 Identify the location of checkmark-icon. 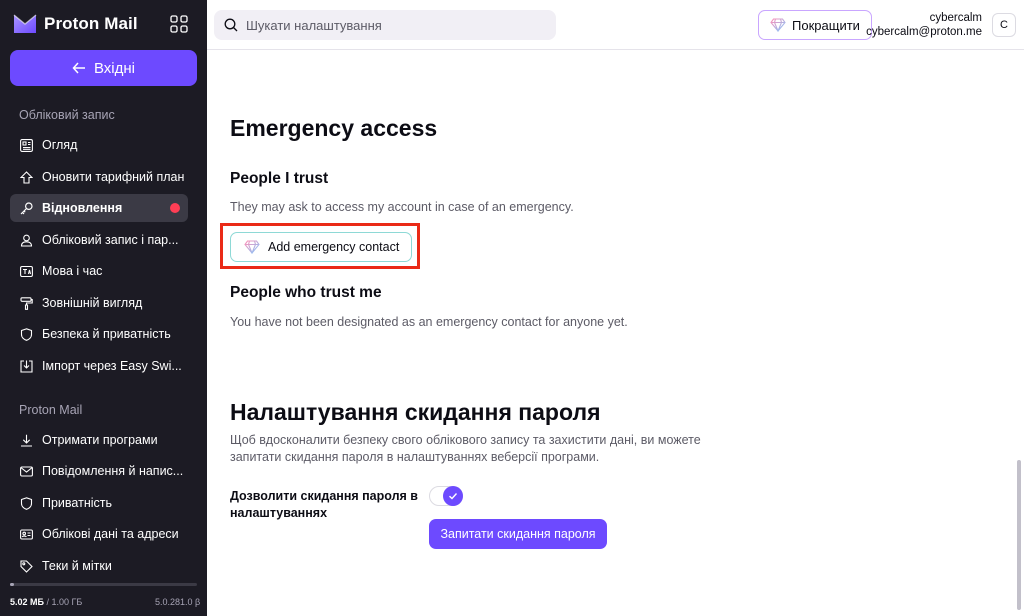
(453, 496).